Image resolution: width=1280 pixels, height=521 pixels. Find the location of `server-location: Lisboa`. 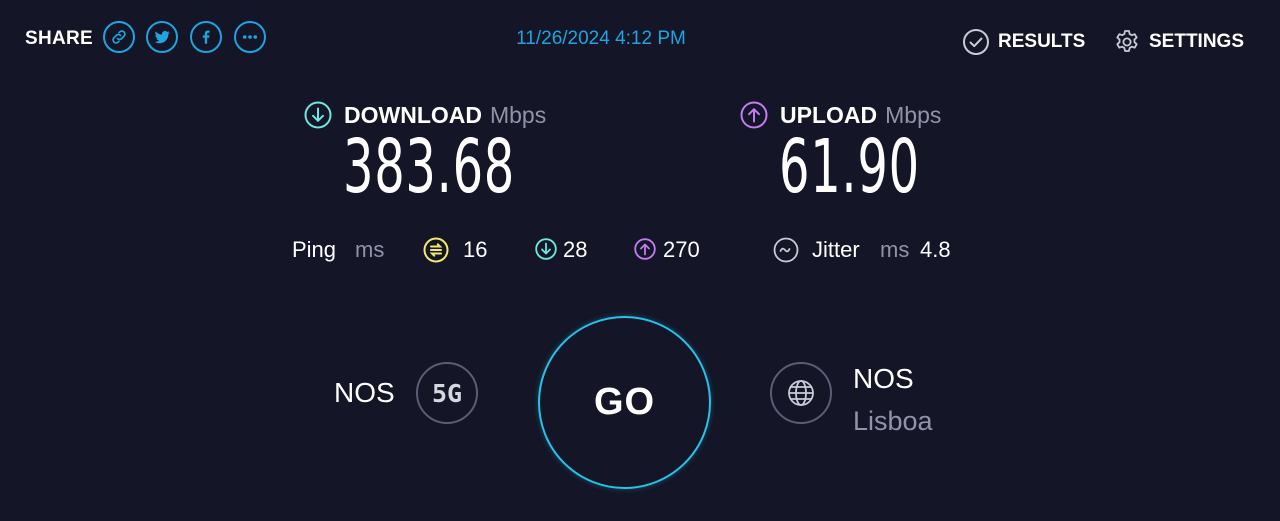

server-location: Lisboa is located at coordinates (893, 421).